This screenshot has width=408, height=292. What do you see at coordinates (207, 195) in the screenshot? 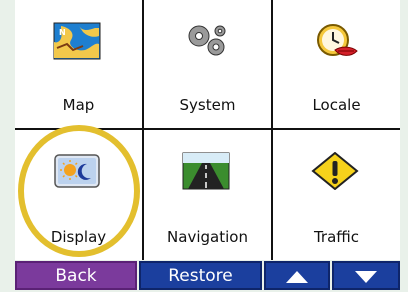
I see `navigation-tile: Navigation` at bounding box center [207, 195].